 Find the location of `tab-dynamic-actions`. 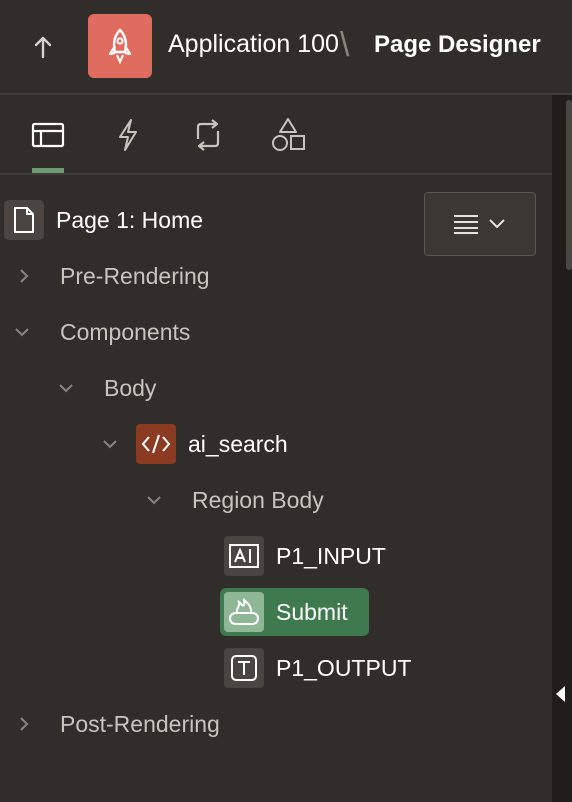

tab-dynamic-actions is located at coordinates (128, 135).